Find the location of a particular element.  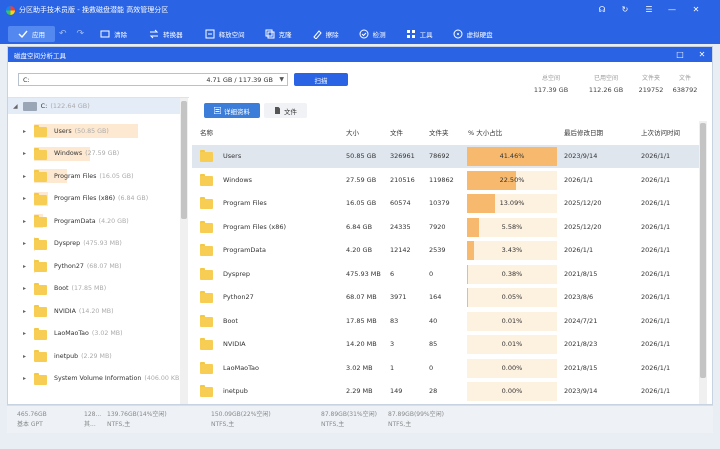

toolbar-free-space-button: 释放空间 is located at coordinates (225, 34).